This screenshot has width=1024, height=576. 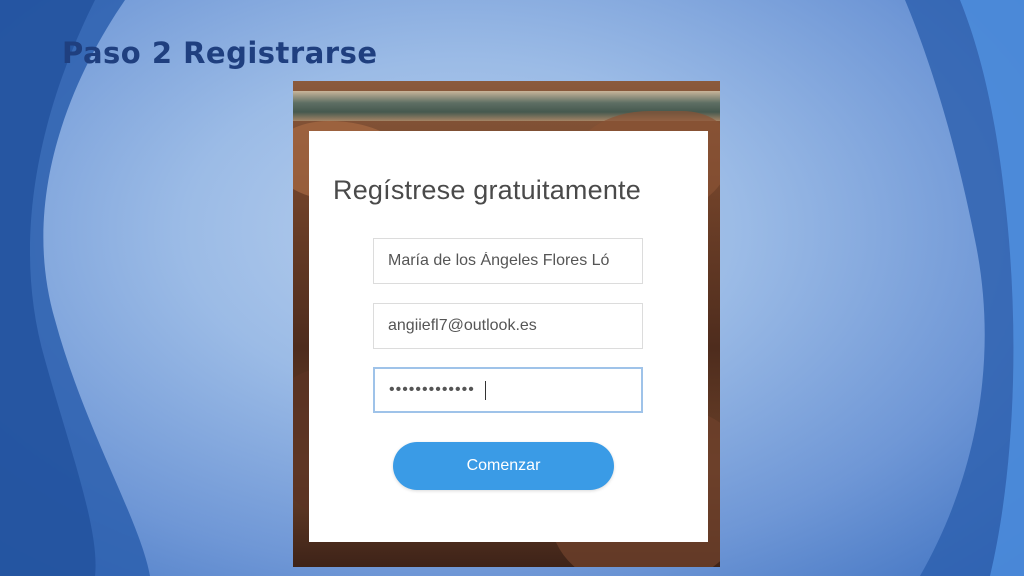 What do you see at coordinates (508, 326) in the screenshot?
I see `email-field` at bounding box center [508, 326].